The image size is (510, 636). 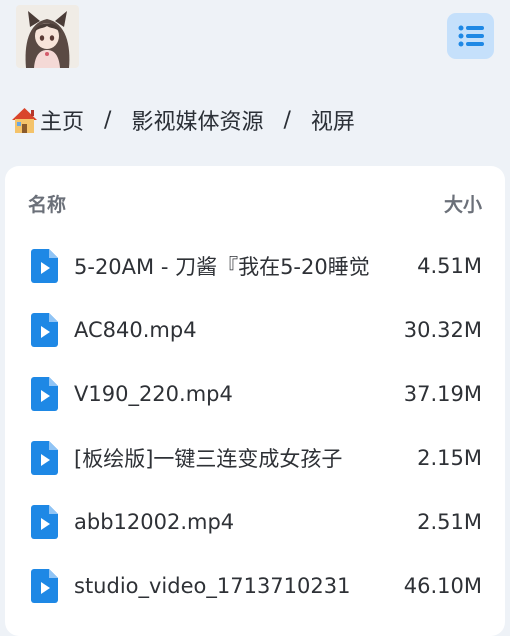 I want to click on file-row: [板绘版]一键三连变成女孩子 2.15M, so click(x=255, y=458).